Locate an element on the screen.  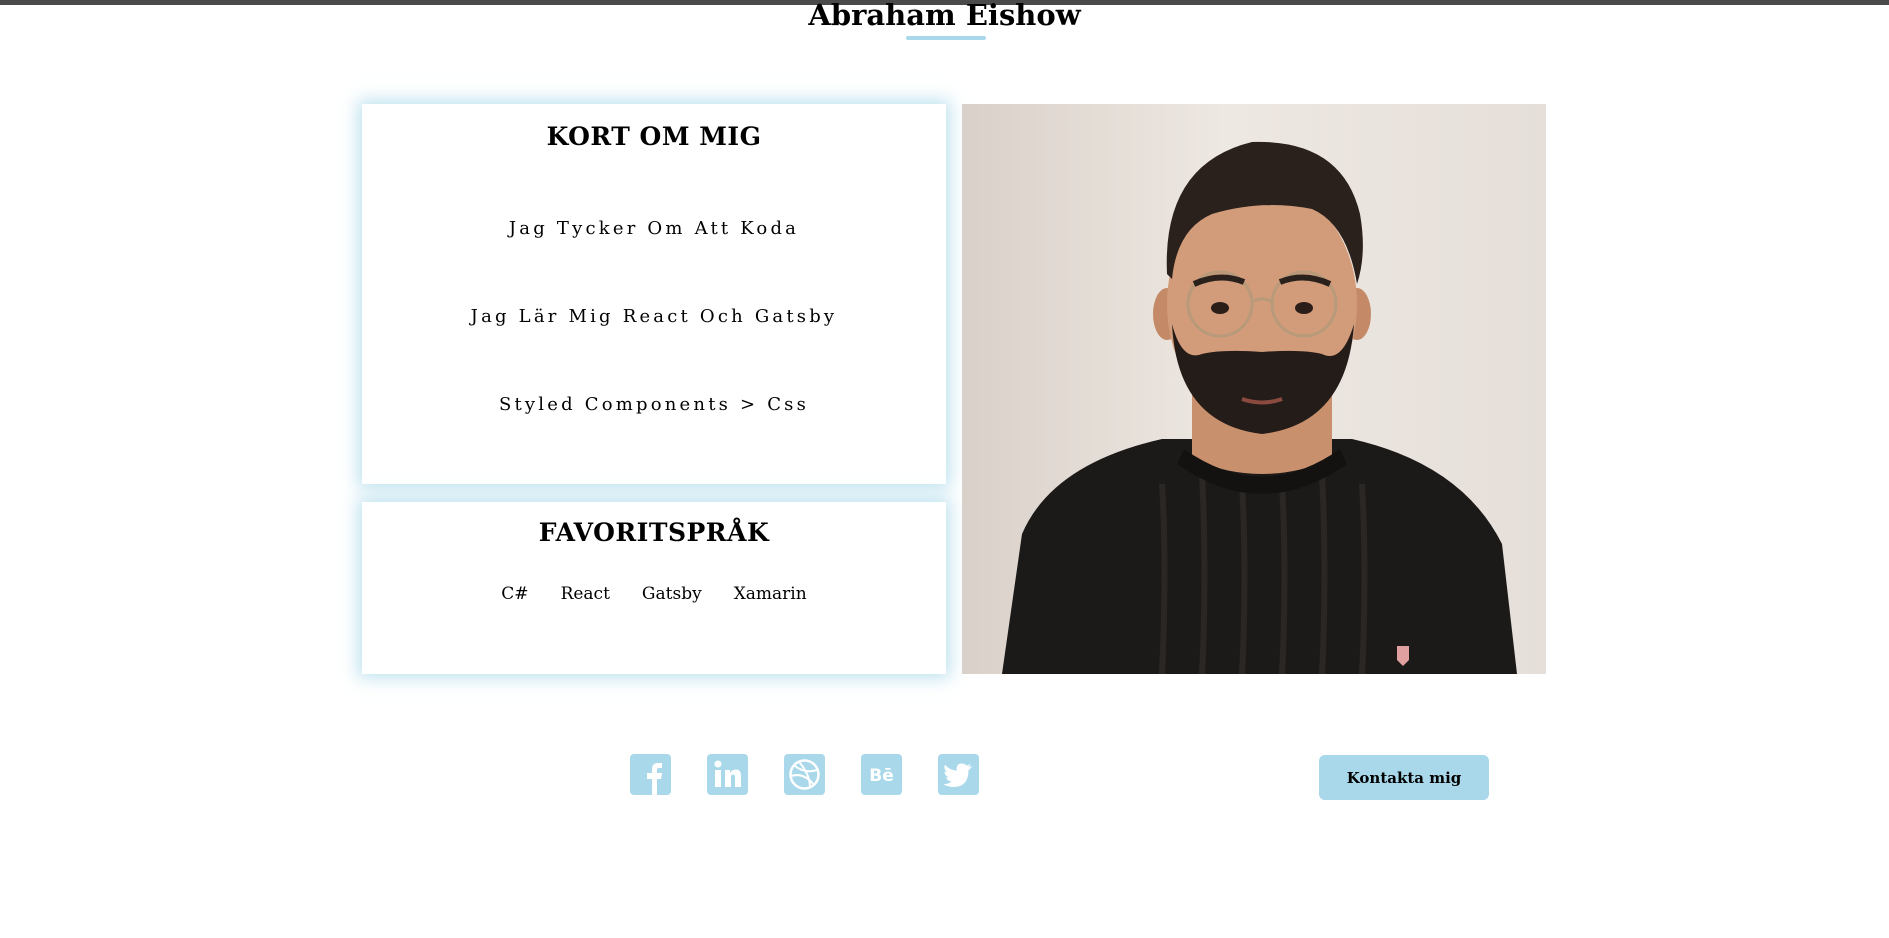
title-underline is located at coordinates (946, 38).